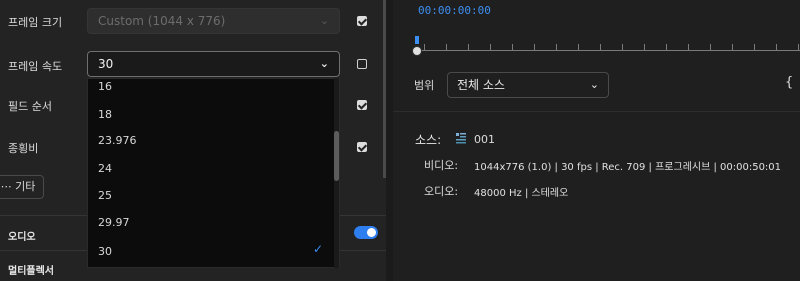 Image resolution: width=800 pixels, height=281 pixels. What do you see at coordinates (484, 139) in the screenshot?
I see `source-name: 001` at bounding box center [484, 139].